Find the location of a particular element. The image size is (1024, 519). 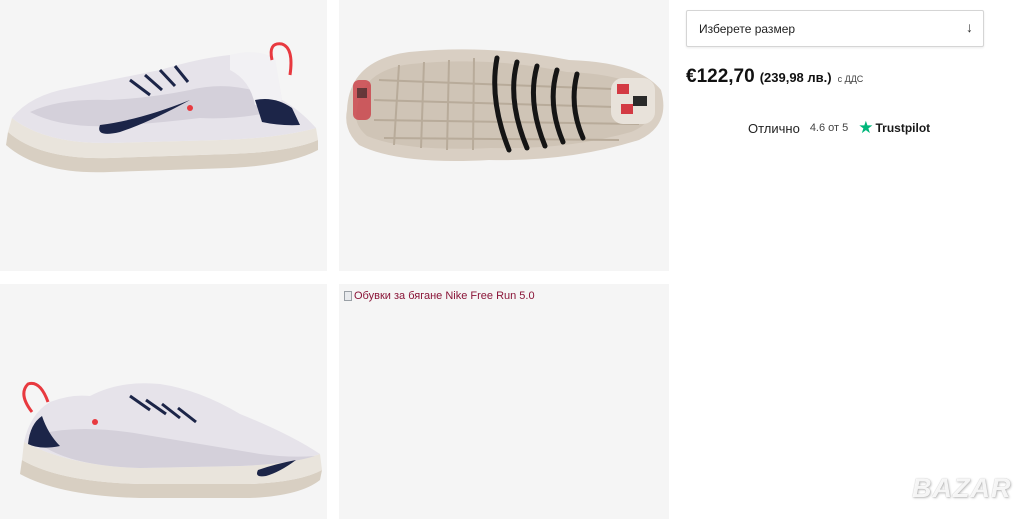

bazar-watermark: BAZAR is located at coordinates (962, 488).